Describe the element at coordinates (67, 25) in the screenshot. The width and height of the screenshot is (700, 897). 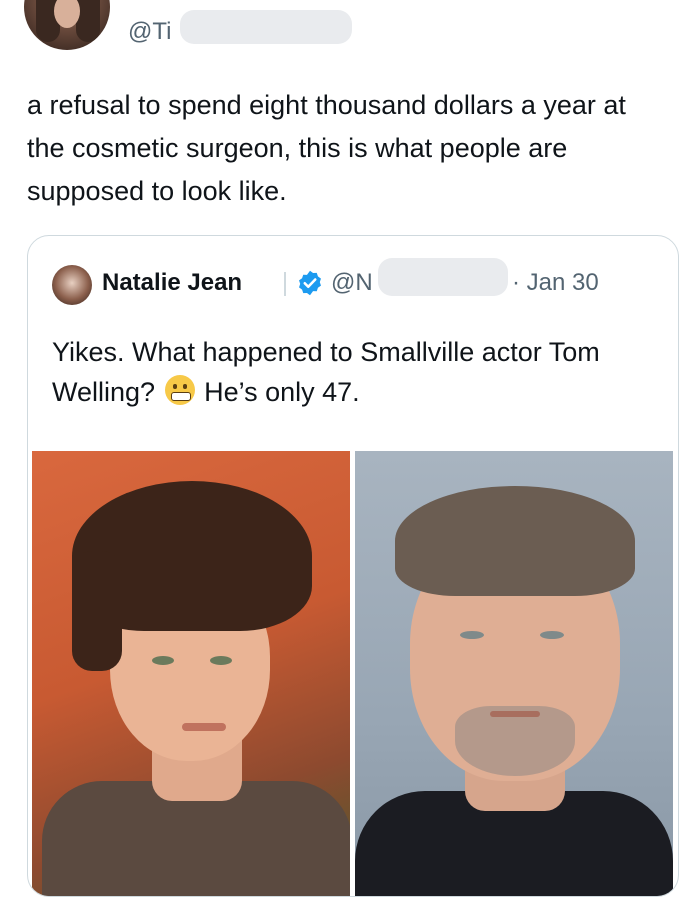
I see `author-avatar` at that location.